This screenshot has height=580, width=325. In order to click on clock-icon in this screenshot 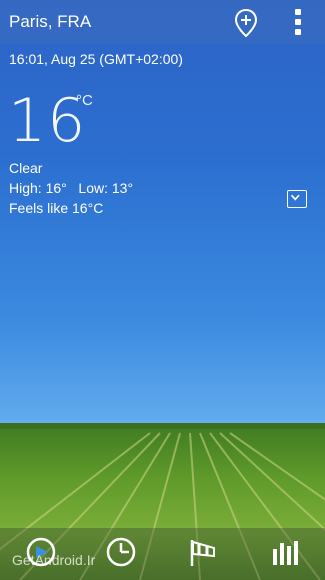, I will do `click(121, 552)`.